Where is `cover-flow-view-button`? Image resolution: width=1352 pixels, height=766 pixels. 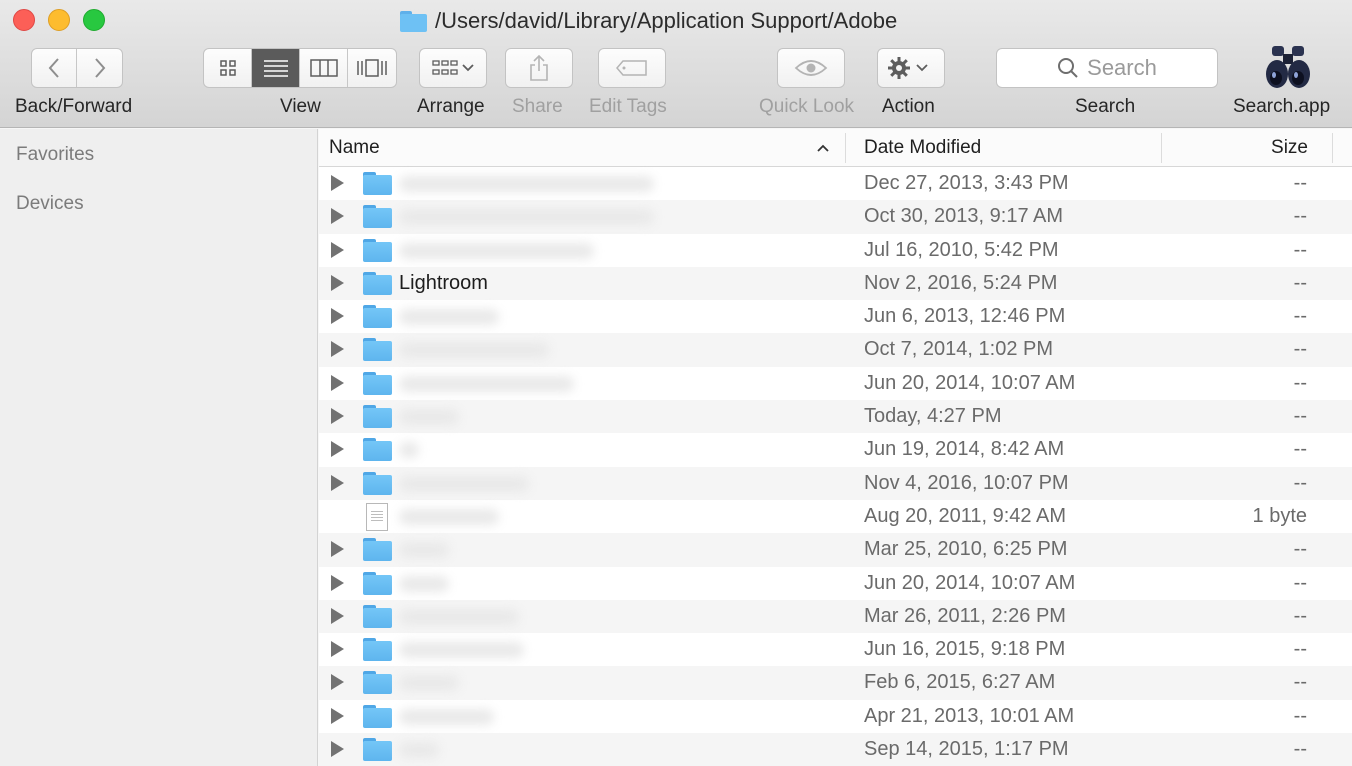
cover-flow-view-button is located at coordinates (372, 68).